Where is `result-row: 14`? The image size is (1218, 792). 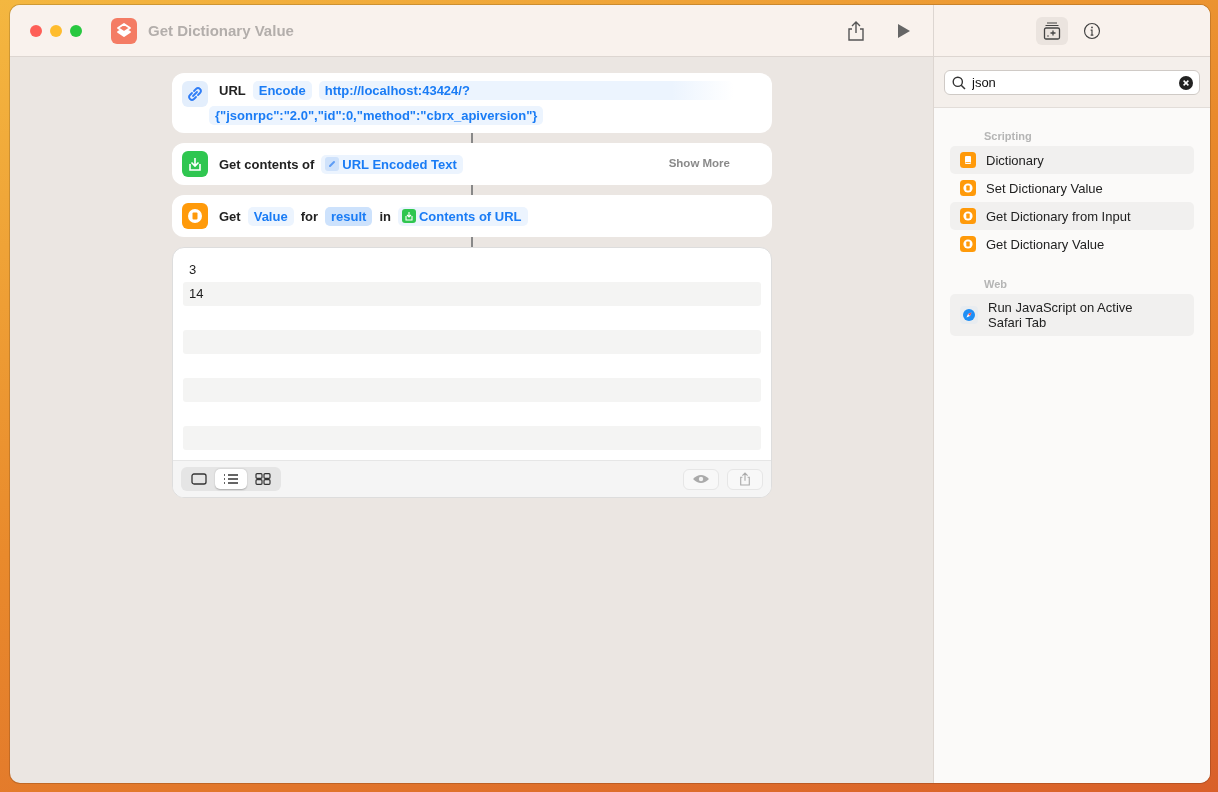 result-row: 14 is located at coordinates (472, 294).